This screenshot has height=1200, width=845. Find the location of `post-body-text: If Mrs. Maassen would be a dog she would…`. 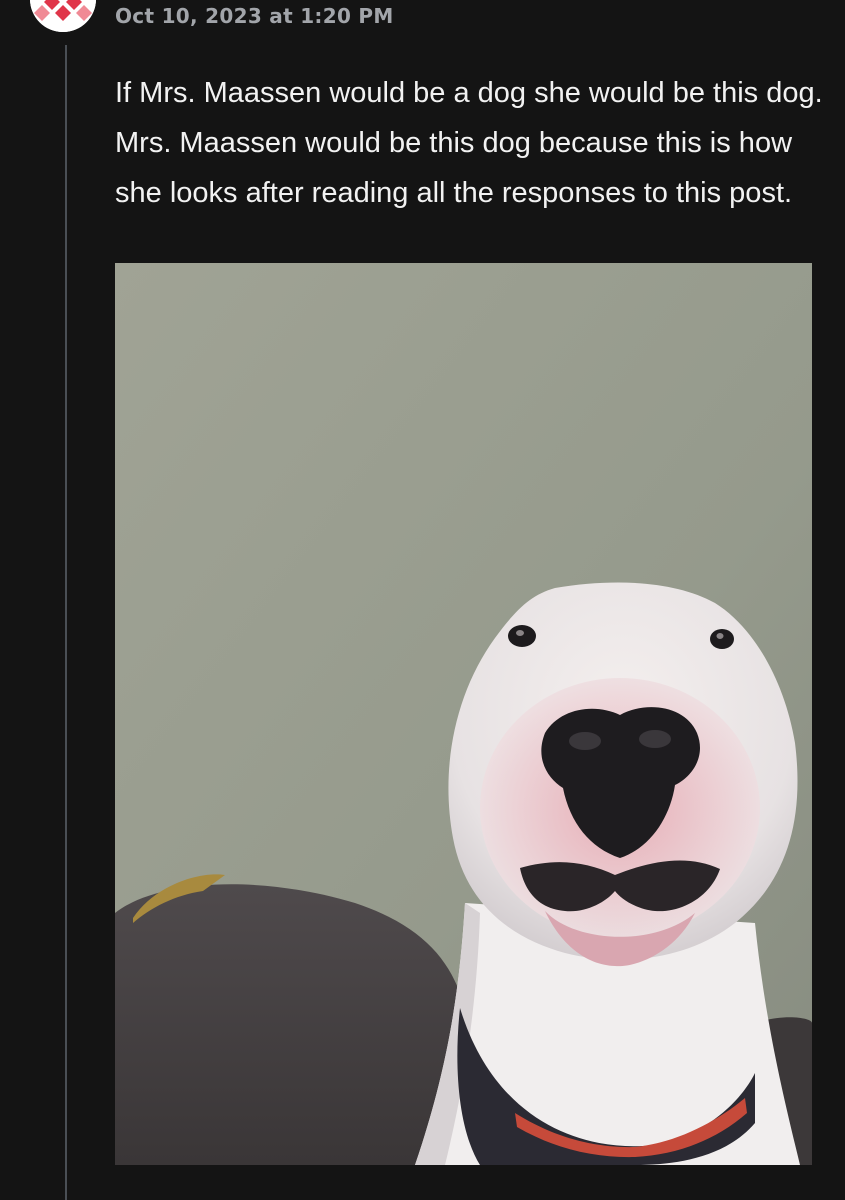

post-body-text: If Mrs. Maassen would be a dog she would… is located at coordinates (469, 143).